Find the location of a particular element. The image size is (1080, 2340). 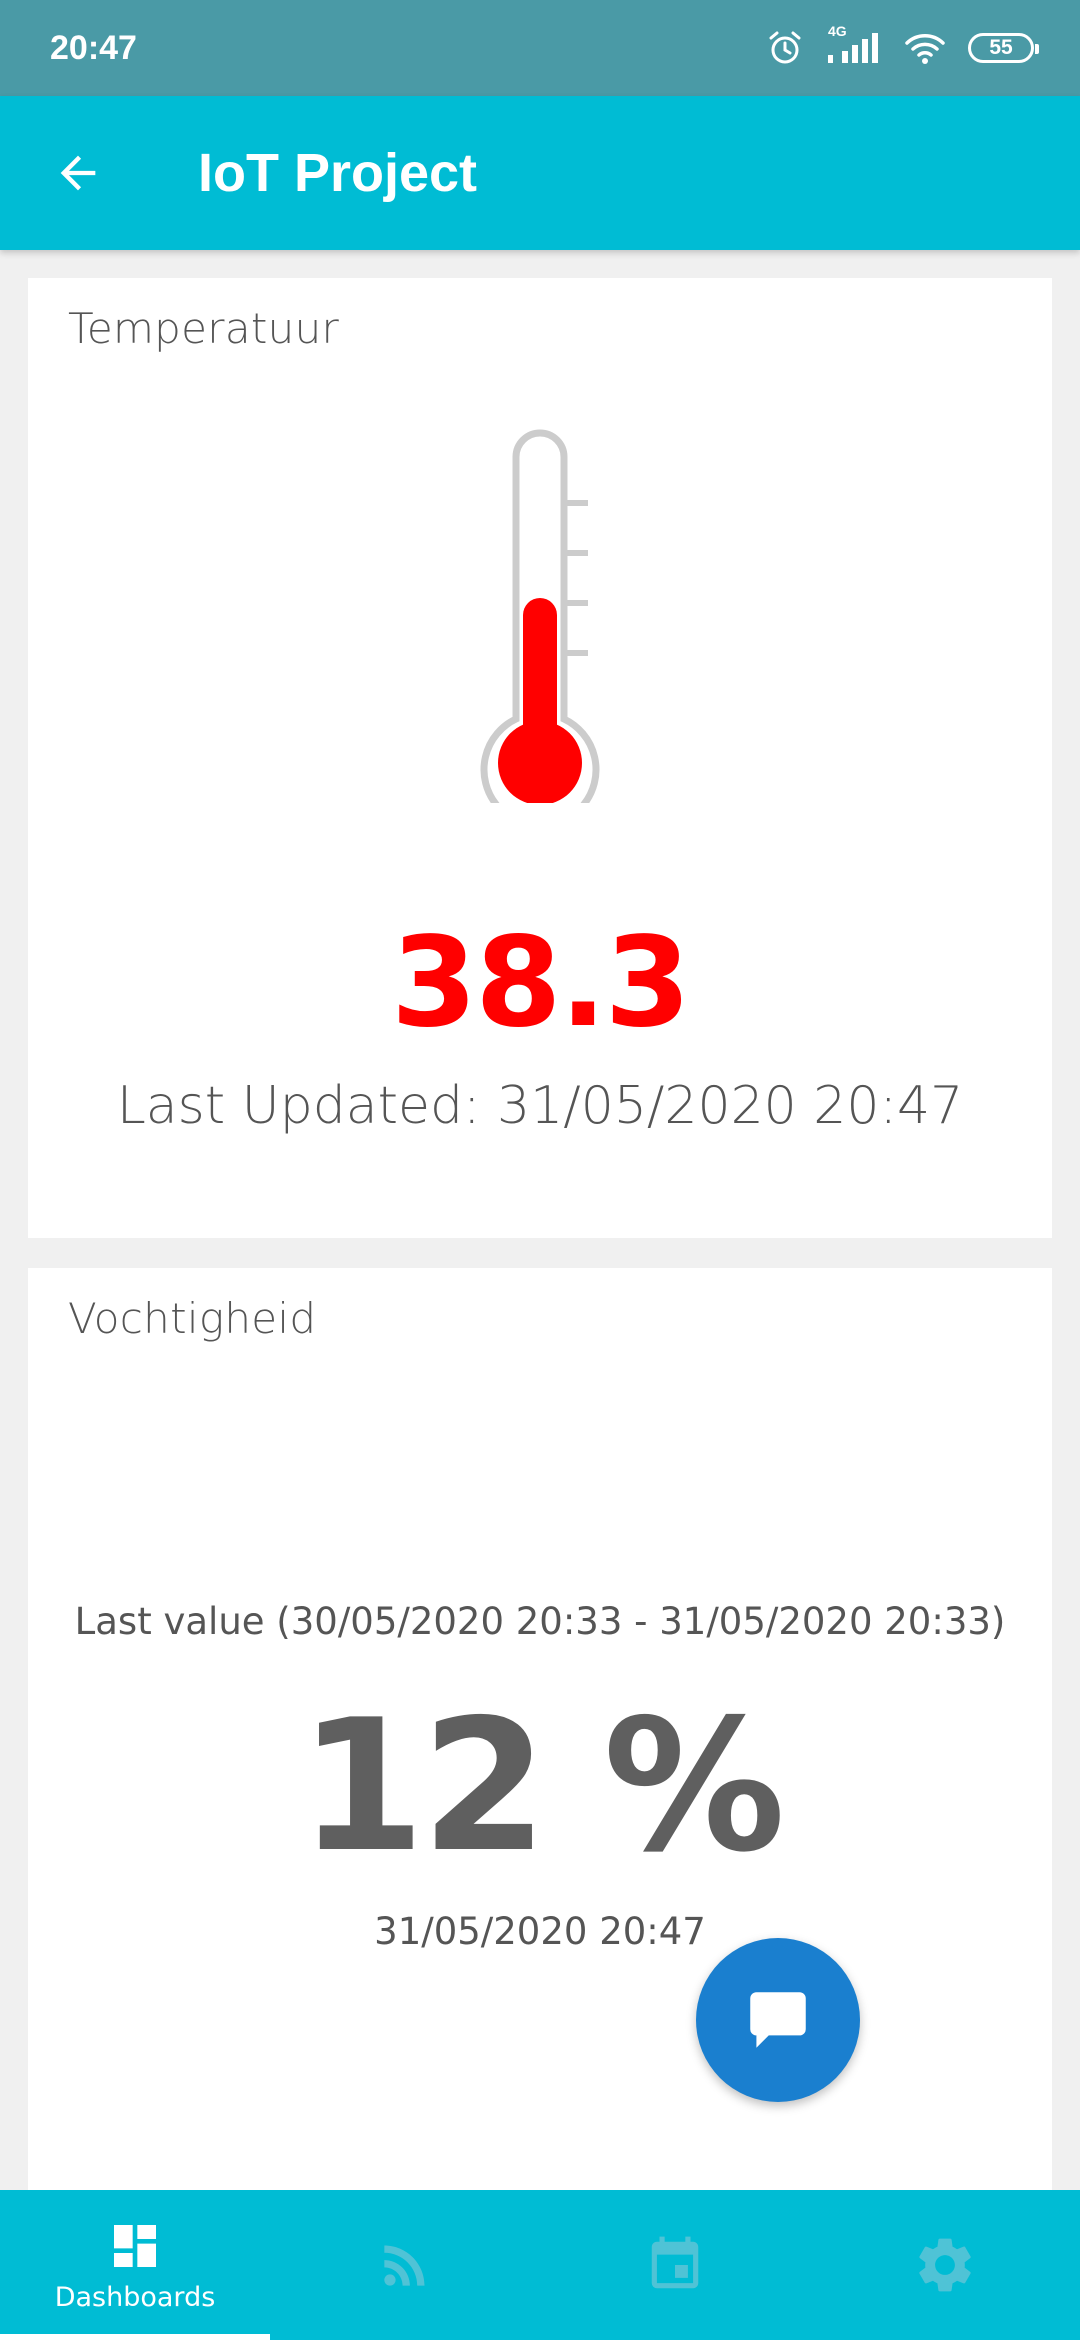

calendar-icon is located at coordinates (675, 2262).